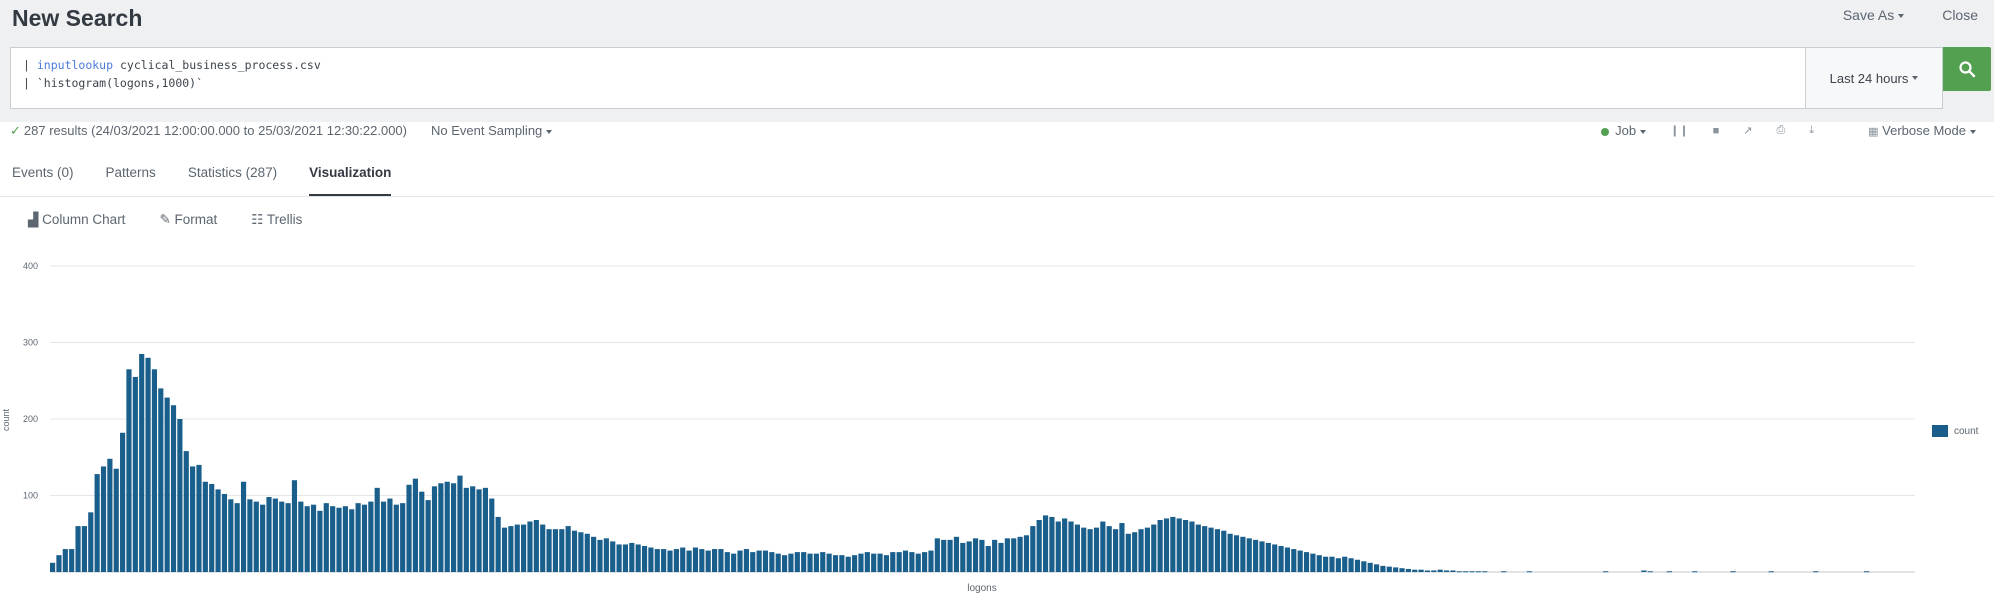 This screenshot has height=605, width=1994. Describe the element at coordinates (492, 131) in the screenshot. I see `event-sampling-dropdown: No Event Sampling` at that location.